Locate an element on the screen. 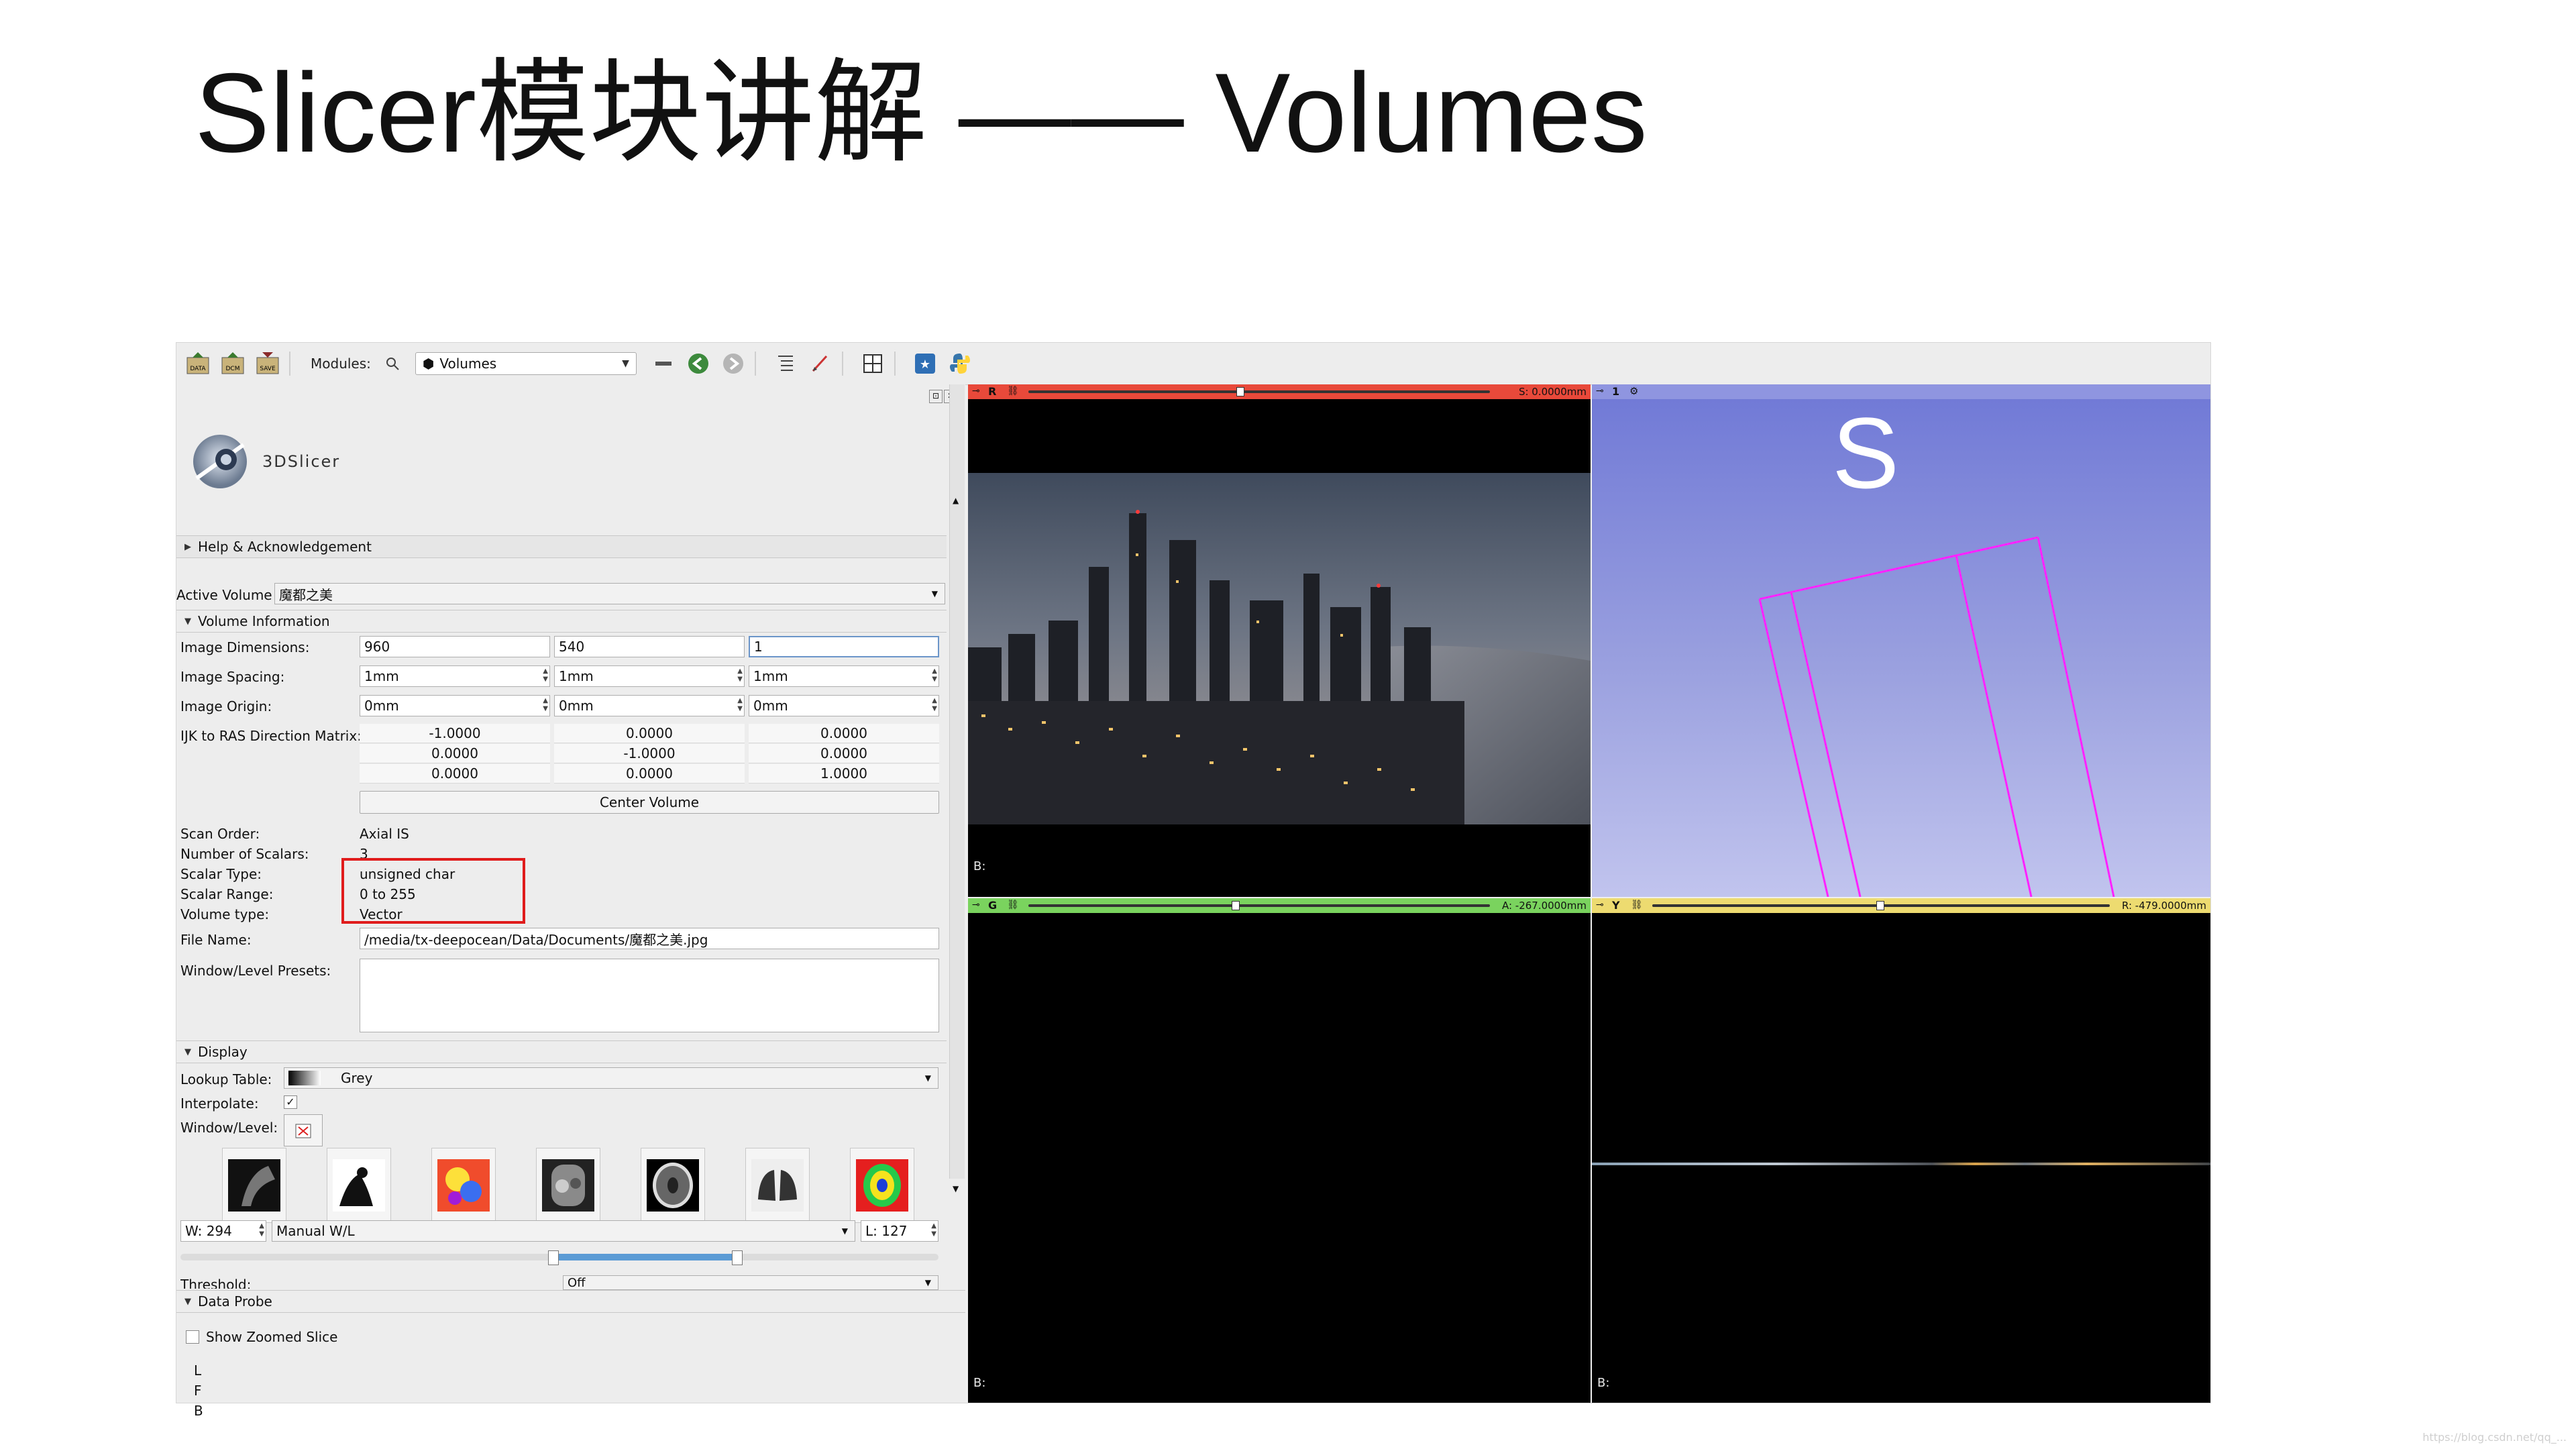 The width and height of the screenshot is (2576, 1449). wl-mode-select: Manual W/L ▼ is located at coordinates (563, 1231).